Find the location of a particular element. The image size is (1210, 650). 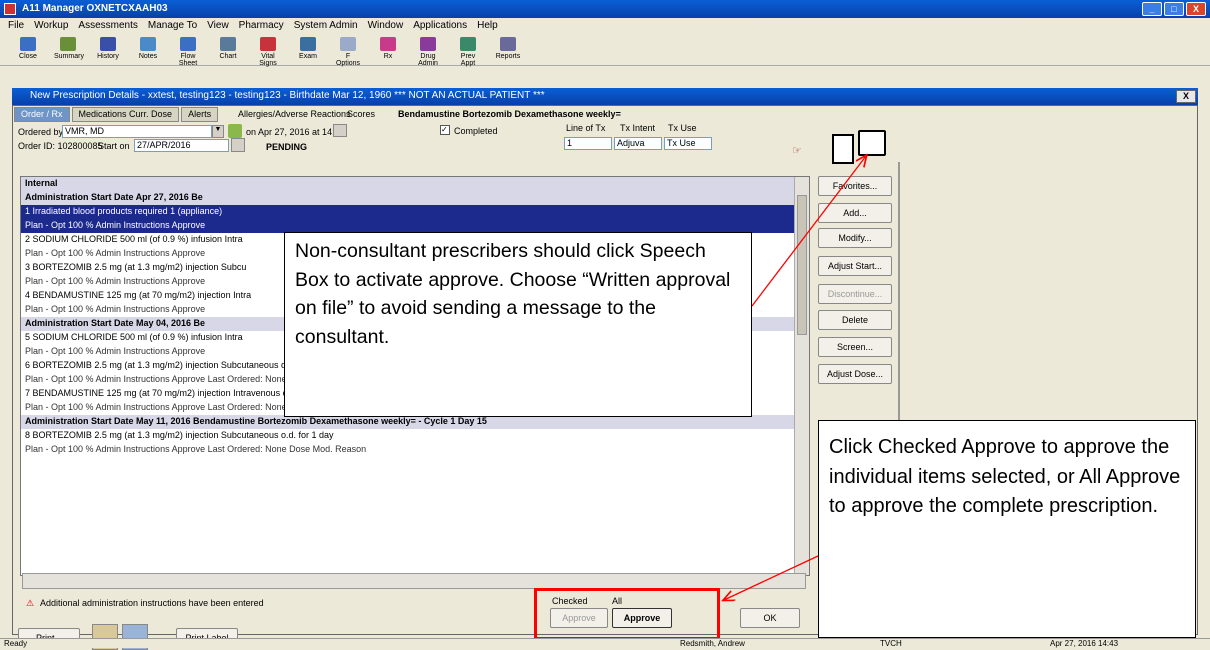

minimize-icon: _ is located at coordinates (1152, 9).